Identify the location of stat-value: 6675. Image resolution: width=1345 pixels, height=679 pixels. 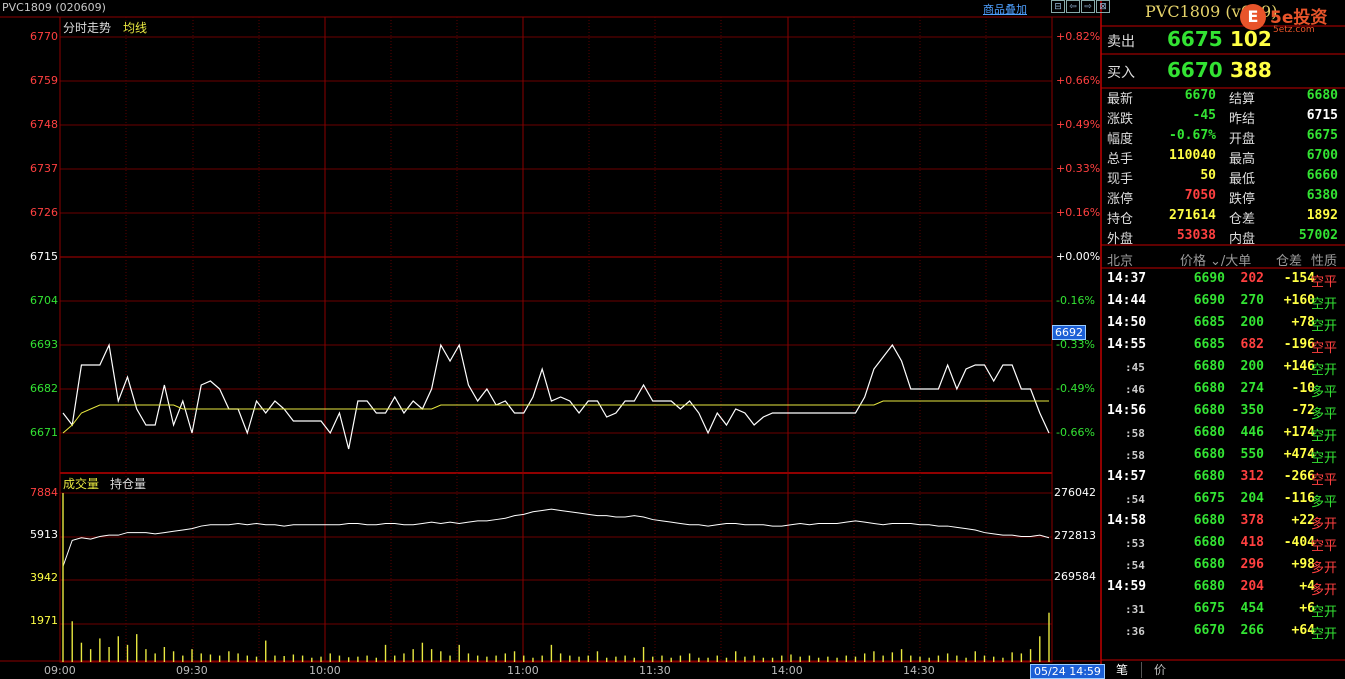
(1322, 135).